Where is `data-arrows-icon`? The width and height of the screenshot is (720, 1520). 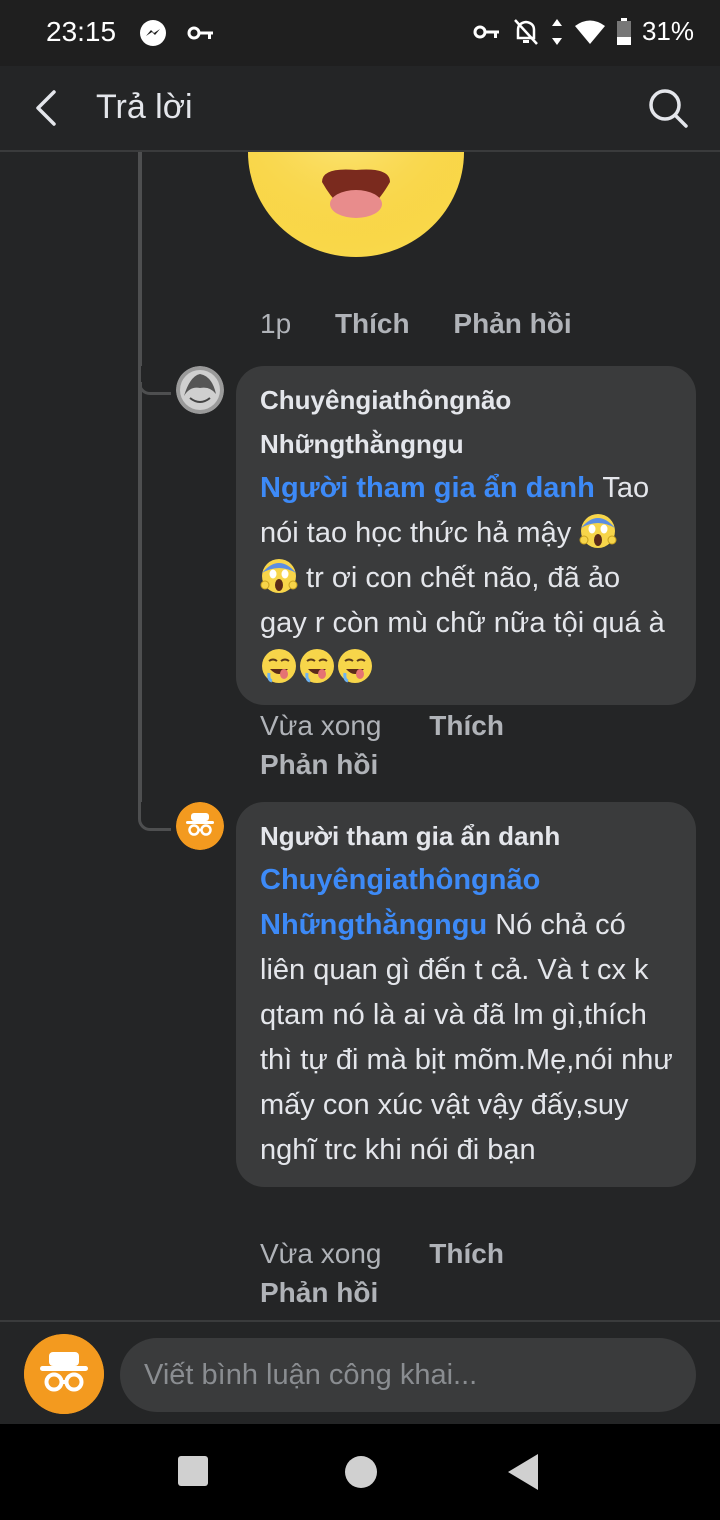 data-arrows-icon is located at coordinates (556, 31).